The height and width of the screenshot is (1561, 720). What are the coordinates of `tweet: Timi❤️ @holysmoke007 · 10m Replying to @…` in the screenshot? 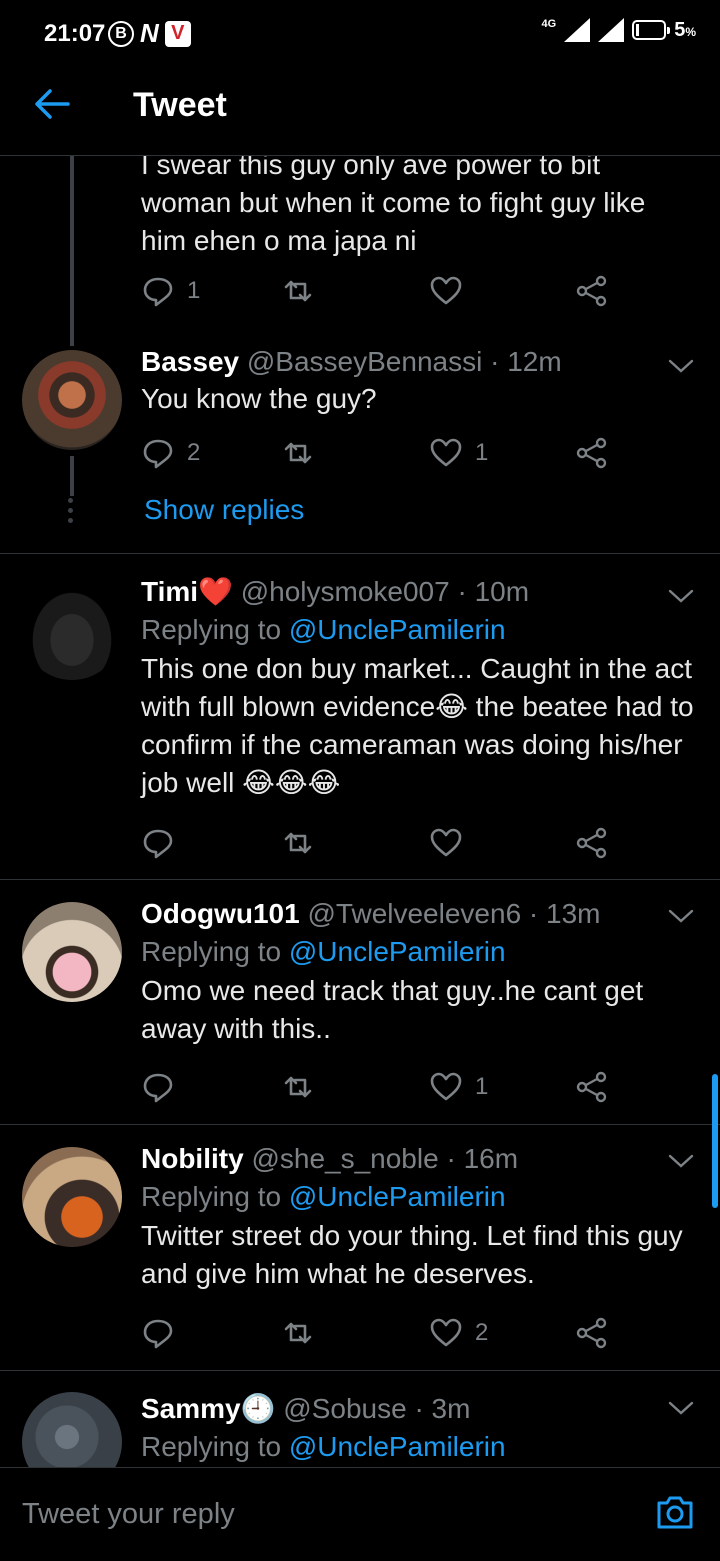 It's located at (418, 688).